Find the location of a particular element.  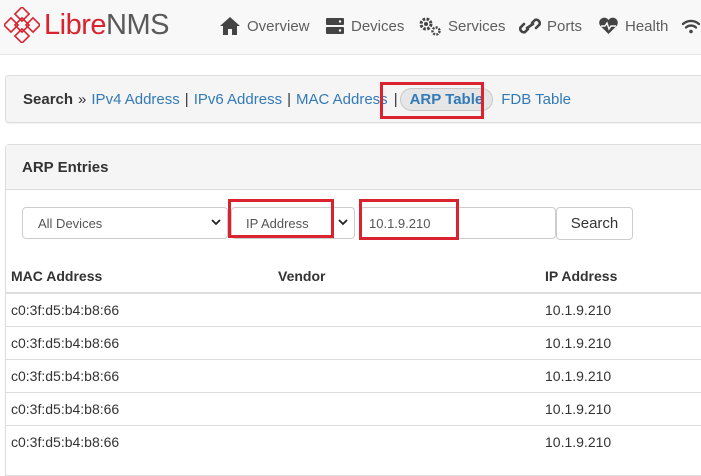

search-type-select: IP Address is located at coordinates (293, 223).